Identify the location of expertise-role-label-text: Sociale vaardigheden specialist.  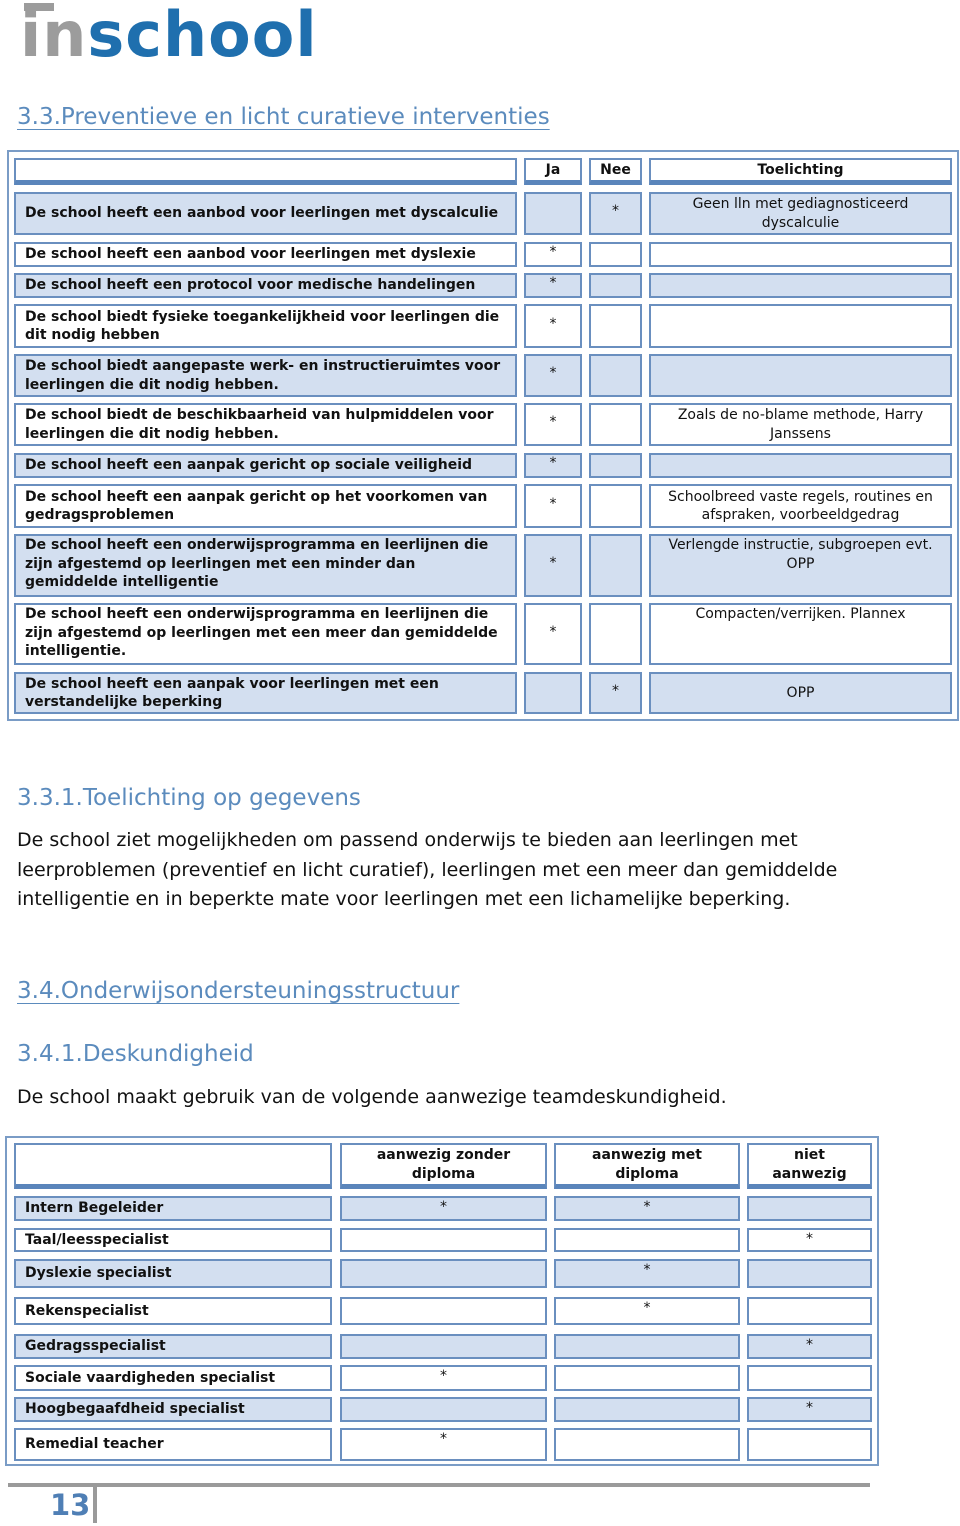
(150, 1377).